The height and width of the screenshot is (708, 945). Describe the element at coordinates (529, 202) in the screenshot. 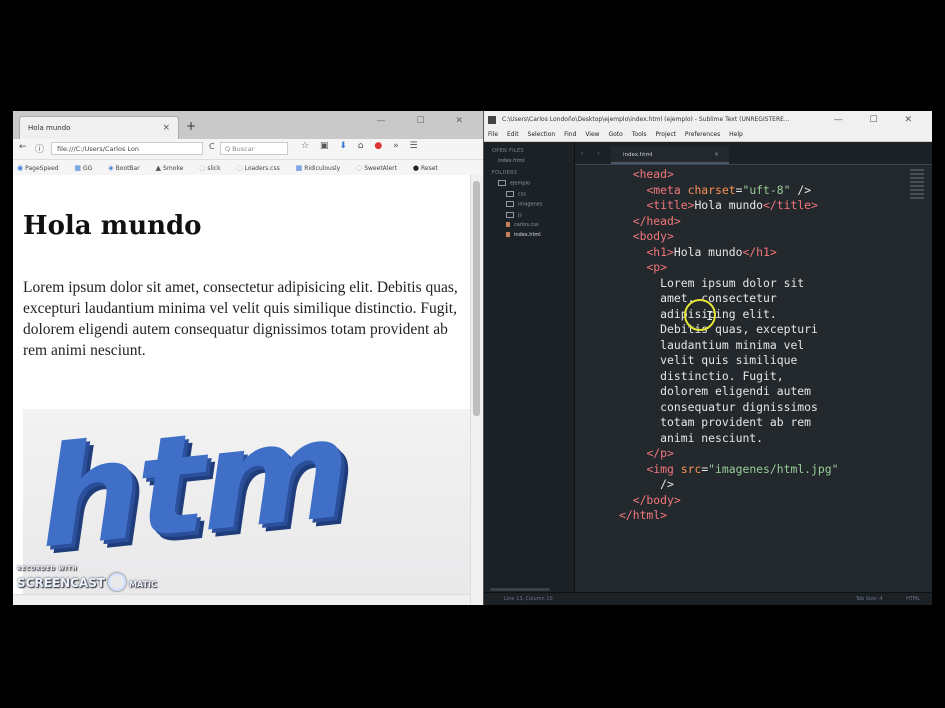

I see `folder-imagenes: imagenes` at that location.